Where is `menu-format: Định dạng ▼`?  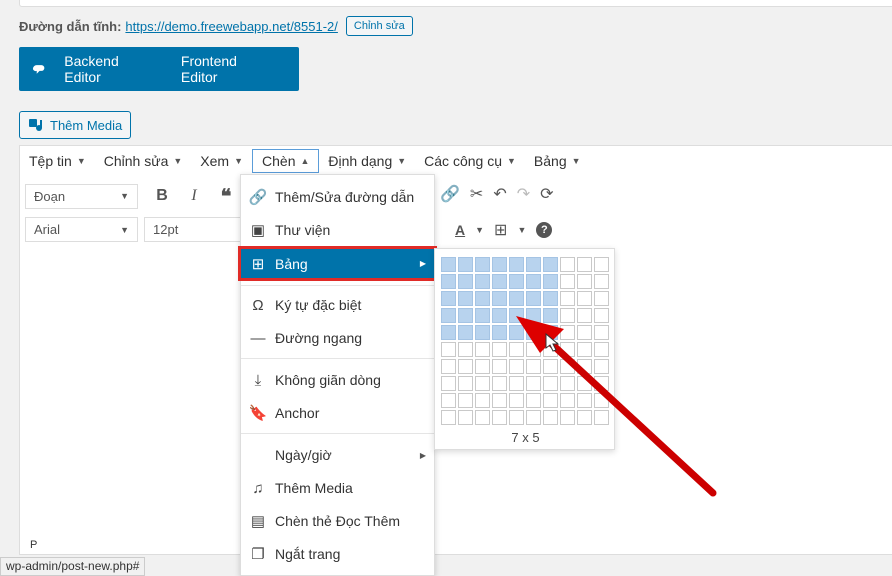
menu-format: Định dạng ▼ is located at coordinates (367, 161).